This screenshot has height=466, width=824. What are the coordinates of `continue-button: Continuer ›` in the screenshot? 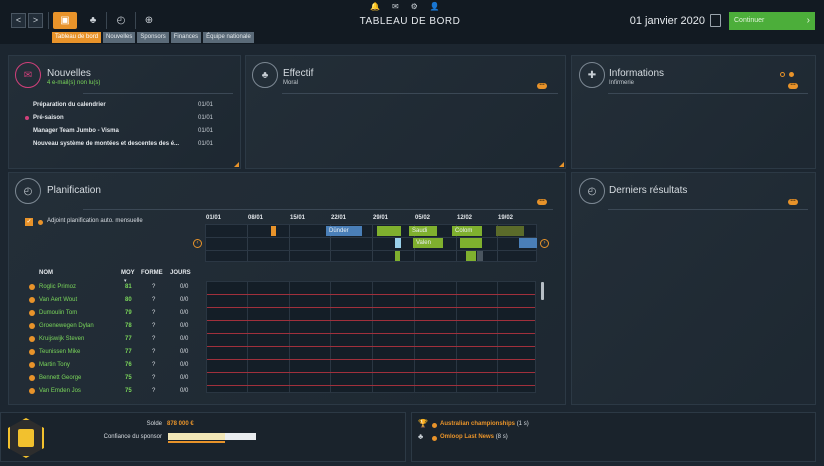 It's located at (772, 21).